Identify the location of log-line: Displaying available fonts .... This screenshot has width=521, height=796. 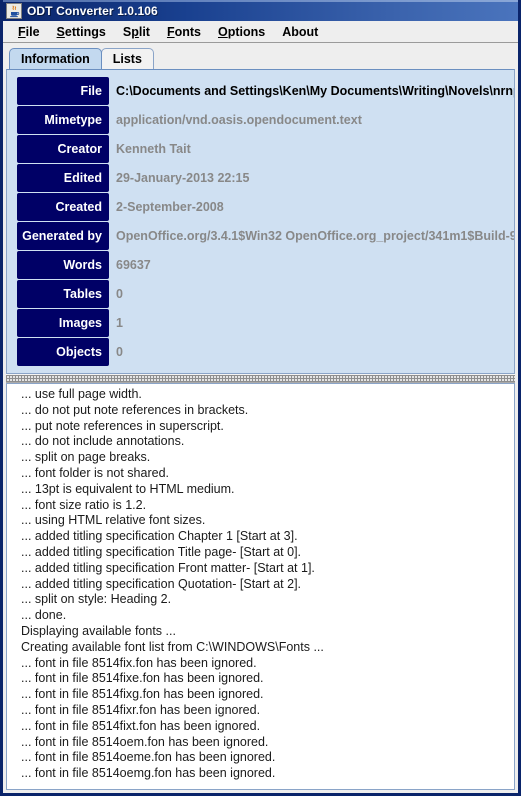
(98, 630).